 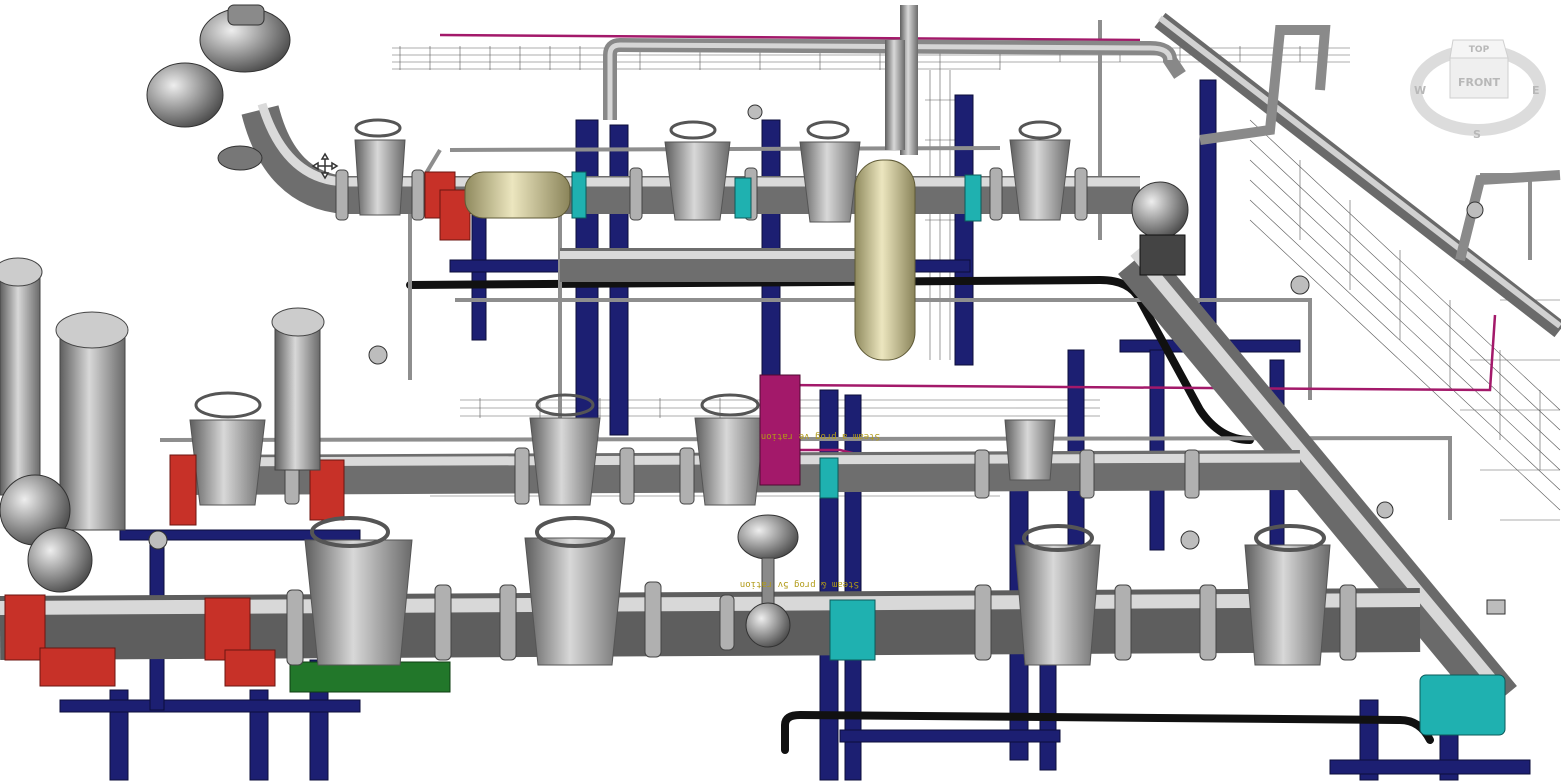 What do you see at coordinates (820, 436) in the screenshot?
I see `tag-label-mid: Steam a prog ve ration` at bounding box center [820, 436].